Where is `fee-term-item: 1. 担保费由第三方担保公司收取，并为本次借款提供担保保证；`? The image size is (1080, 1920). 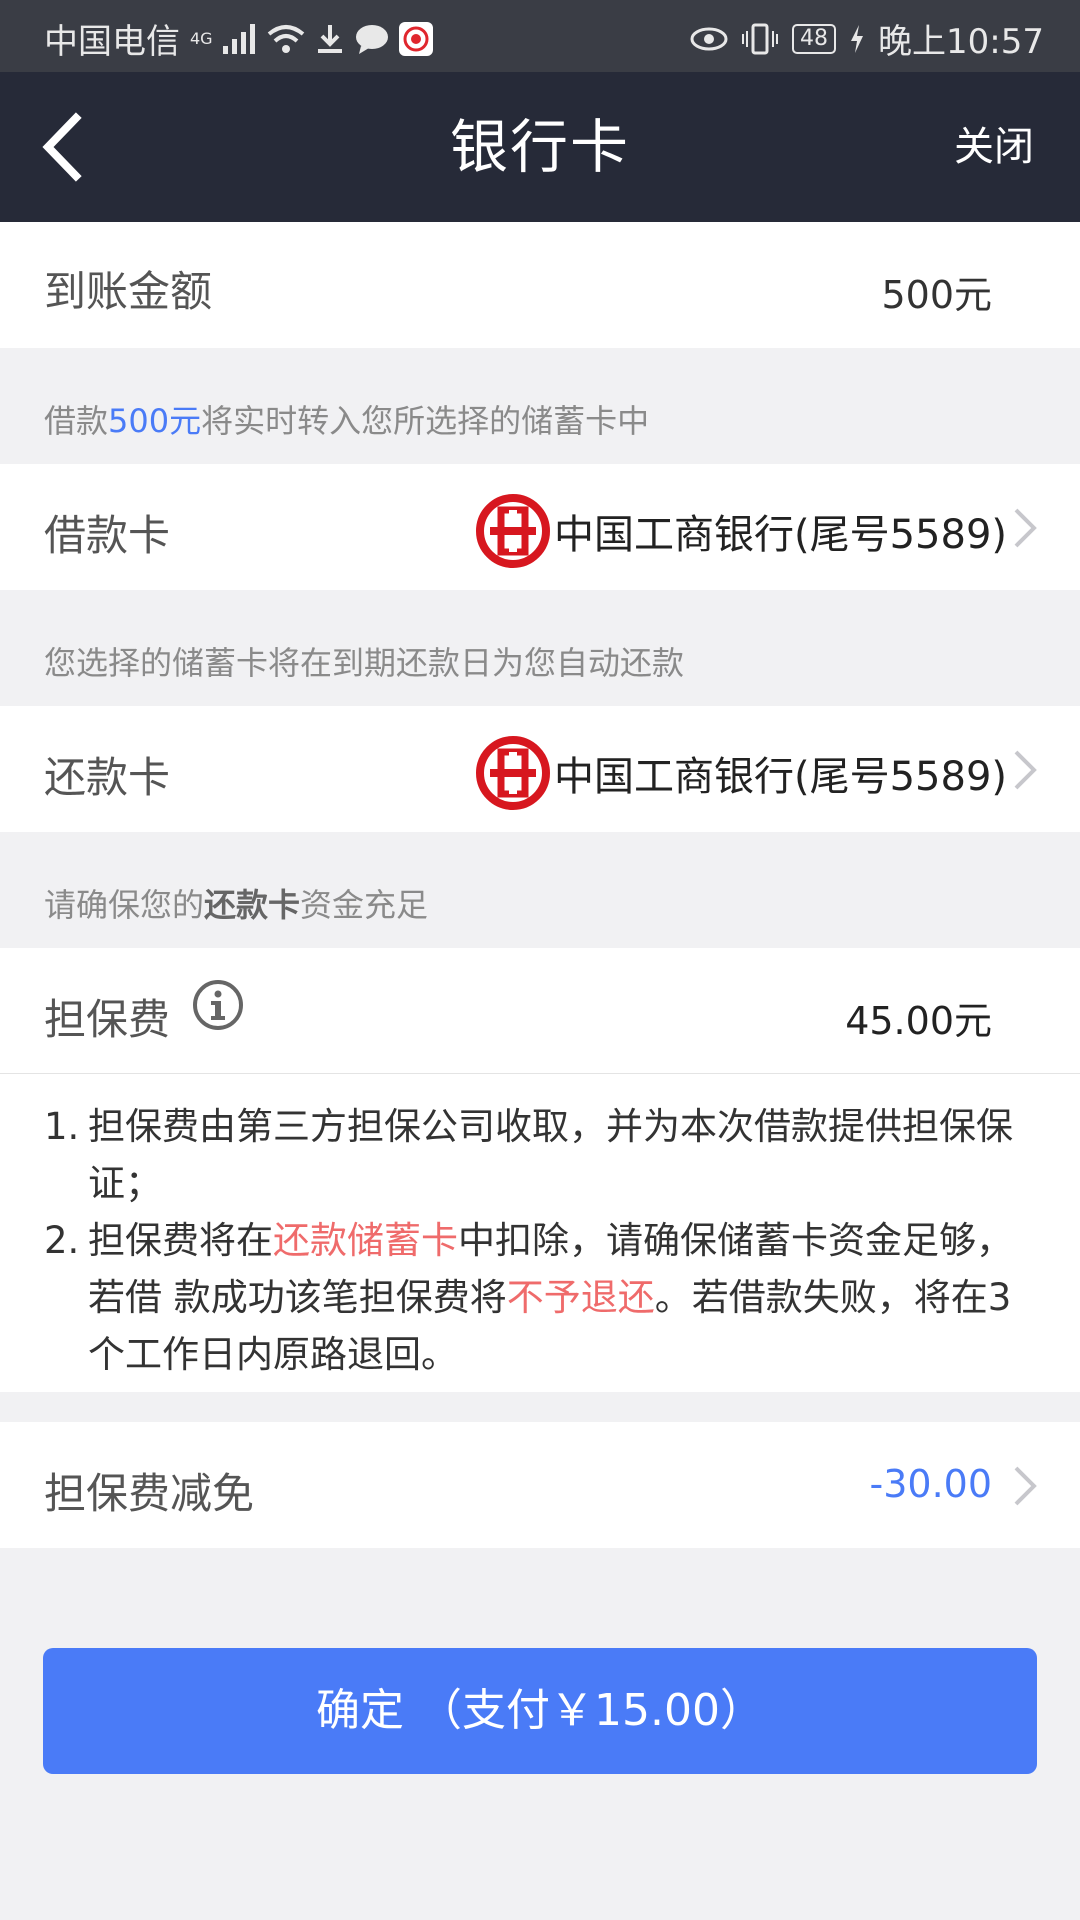 fee-term-item: 1. 担保费由第三方担保公司收取，并为本次借款提供担保保证； is located at coordinates (528, 1155).